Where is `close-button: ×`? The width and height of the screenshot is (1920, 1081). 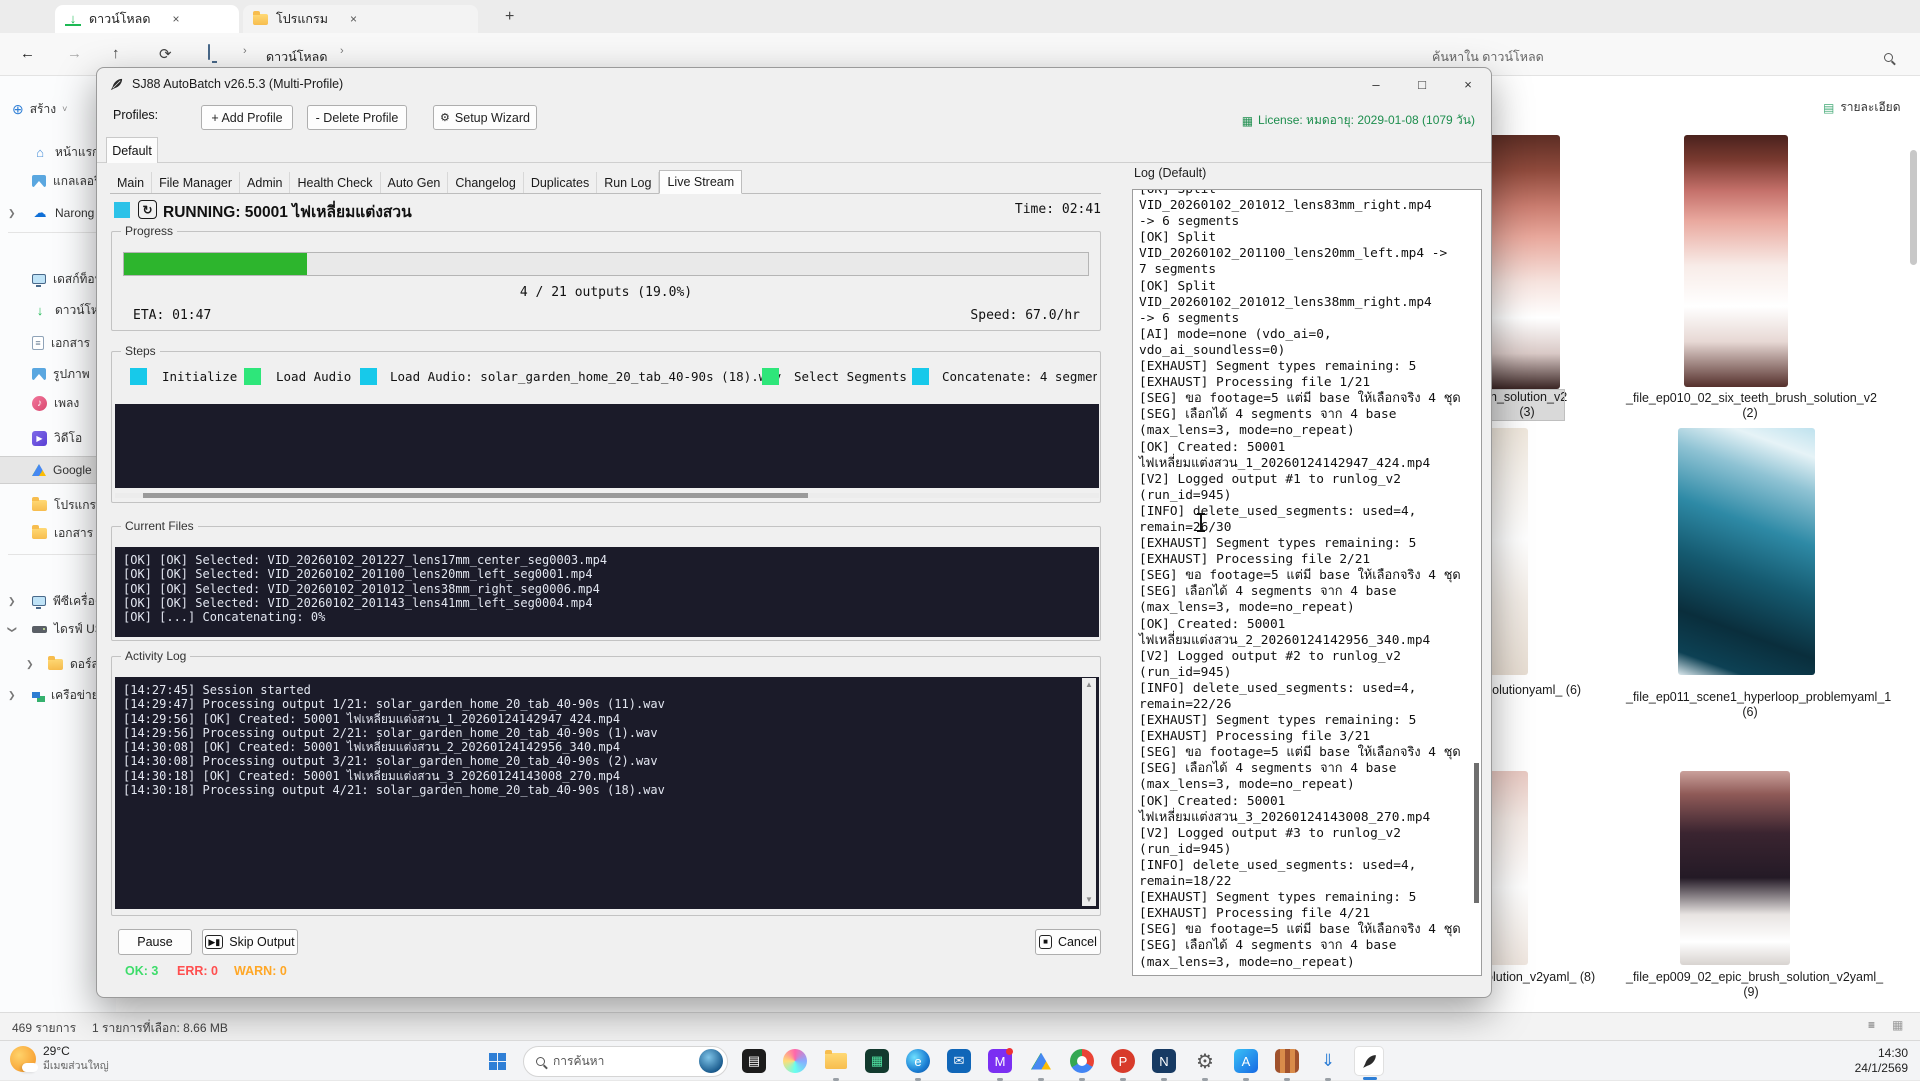
close-button: × is located at coordinates (1468, 84).